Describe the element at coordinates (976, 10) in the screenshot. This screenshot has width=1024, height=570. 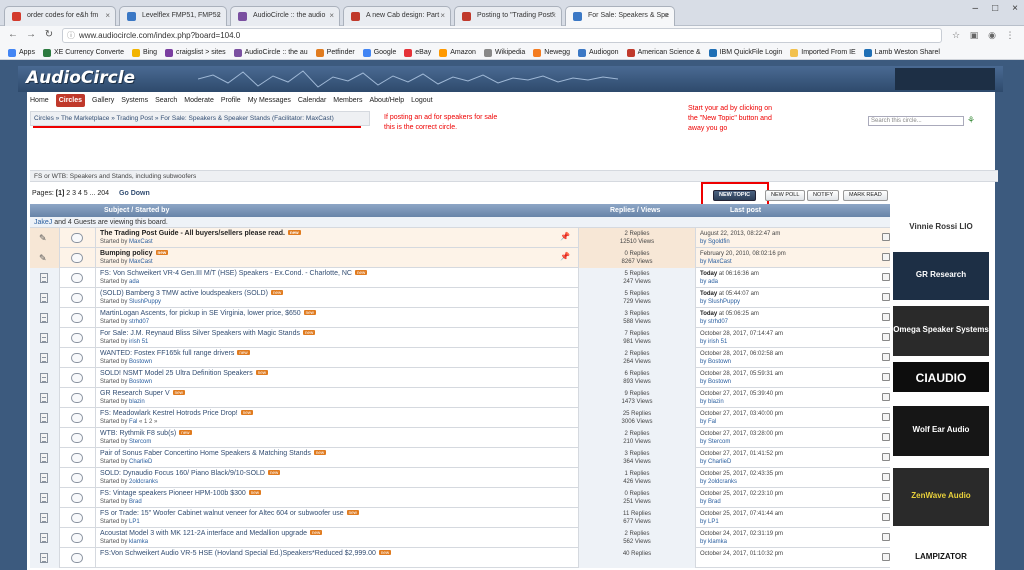
I see `minimize-icon: –` at that location.